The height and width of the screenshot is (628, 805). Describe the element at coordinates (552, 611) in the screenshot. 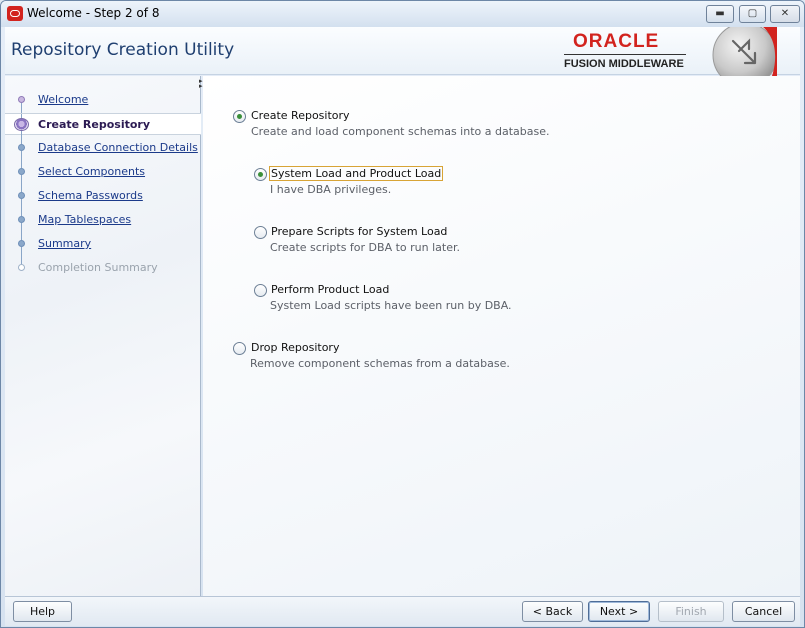

I see `back-button: < Back` at that location.